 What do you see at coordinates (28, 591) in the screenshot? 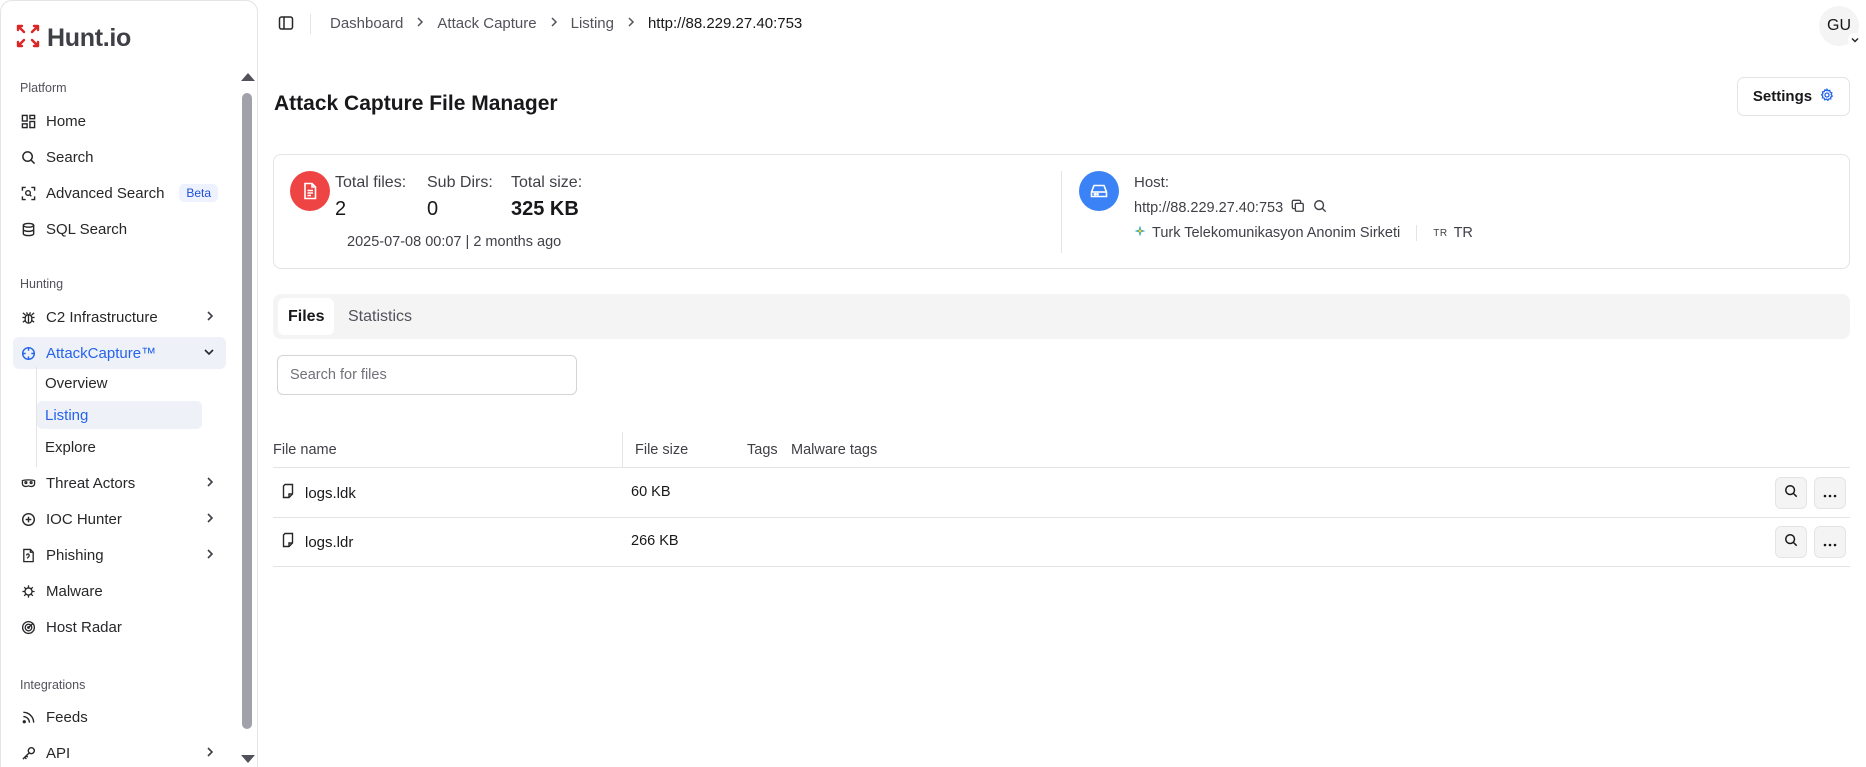
I see `virus-icon` at bounding box center [28, 591].